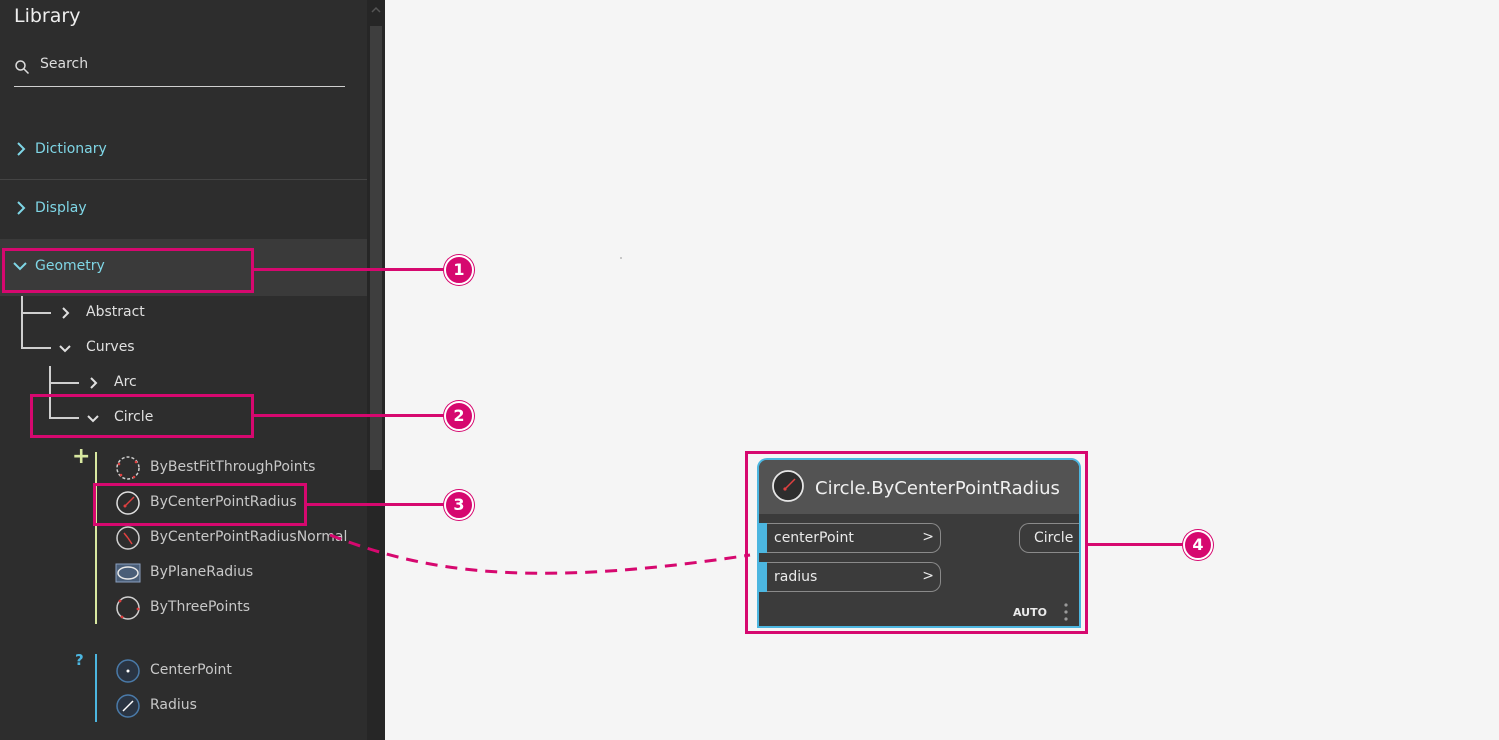  I want to click on callout-number-4: 4, so click(1198, 545).